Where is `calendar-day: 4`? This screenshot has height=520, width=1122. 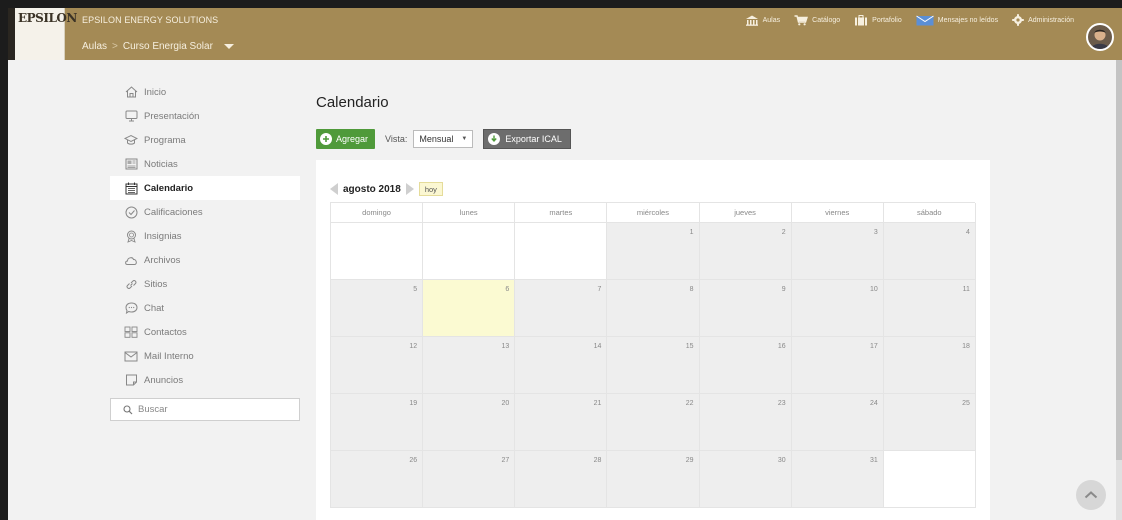
calendar-day: 4 is located at coordinates (929, 251).